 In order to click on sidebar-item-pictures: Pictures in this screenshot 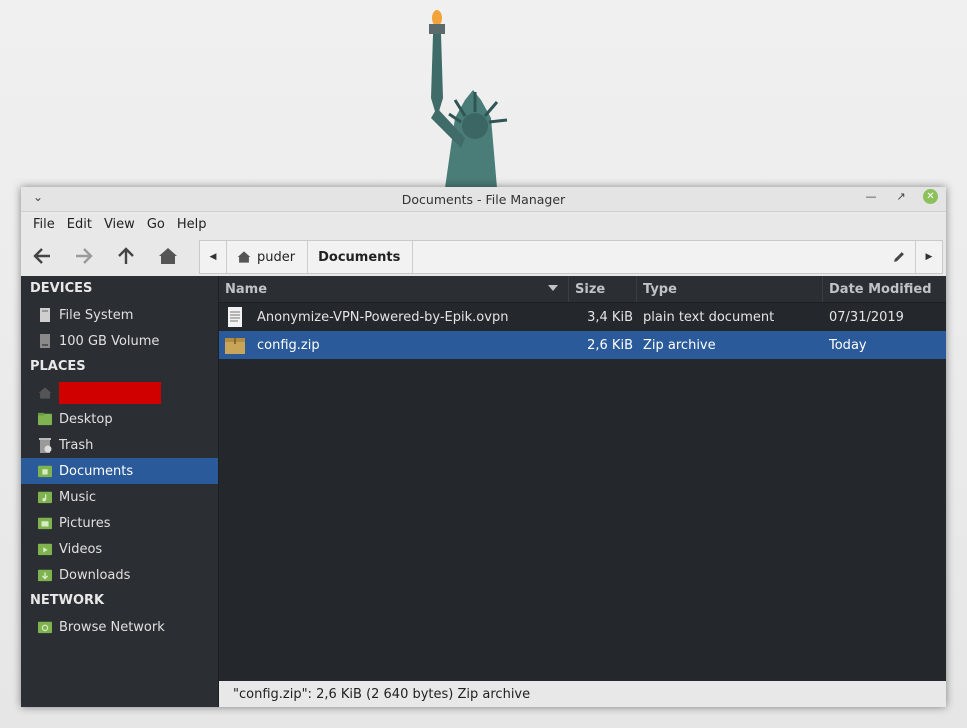, I will do `click(119, 523)`.